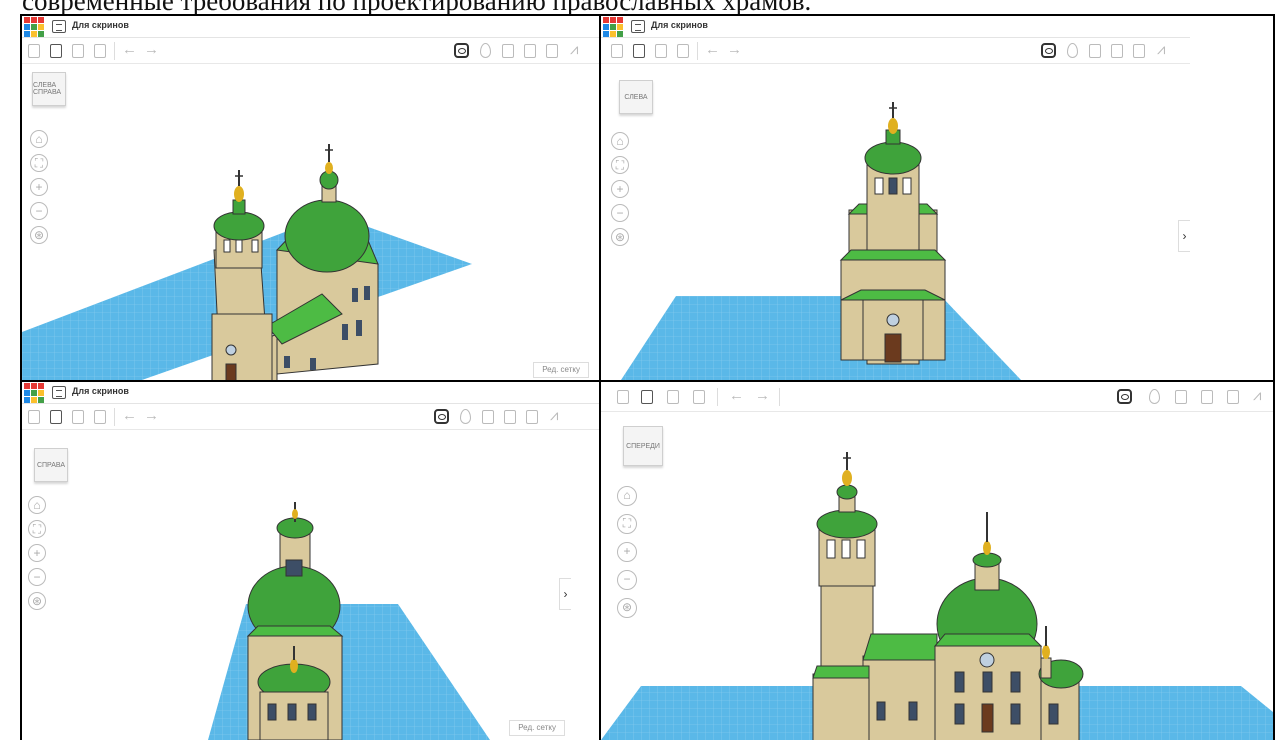  What do you see at coordinates (310, 393) in the screenshot?
I see `title-bar: Для скринов` at bounding box center [310, 393].